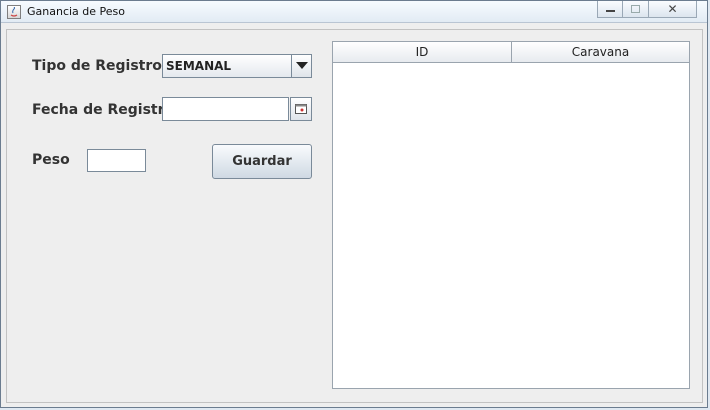  What do you see at coordinates (237, 66) in the screenshot?
I see `tipo-registro-select: SEMANAL` at bounding box center [237, 66].